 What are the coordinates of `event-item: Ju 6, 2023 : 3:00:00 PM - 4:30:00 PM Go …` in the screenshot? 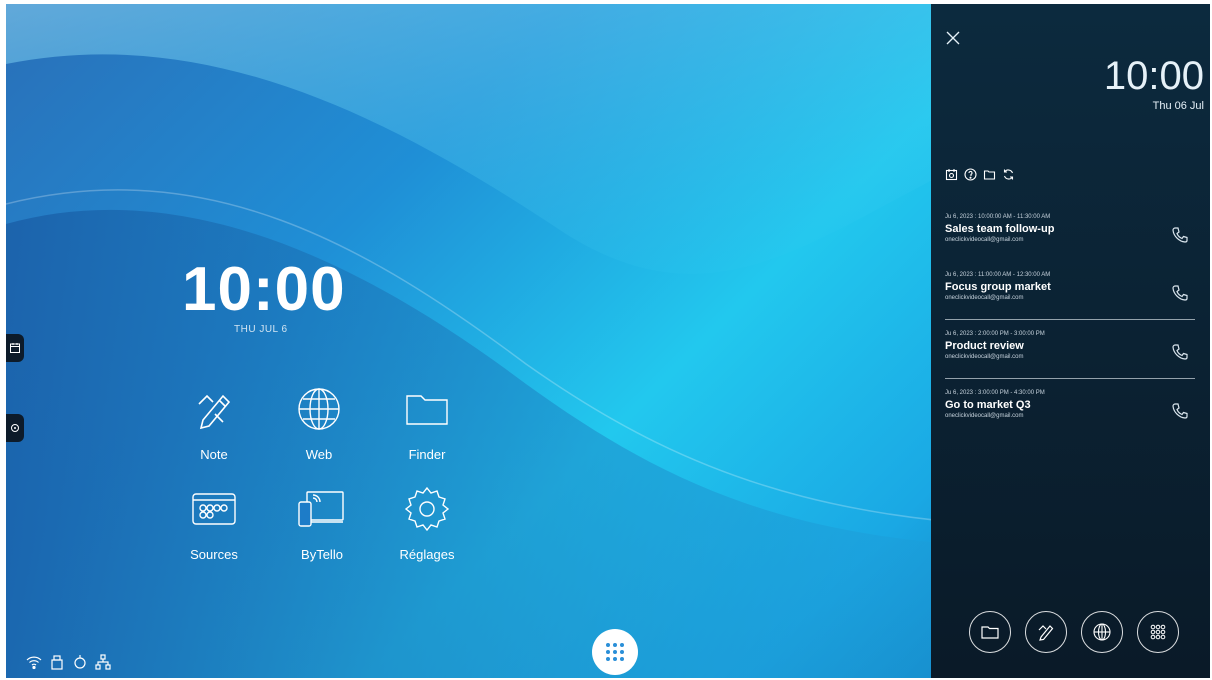 It's located at (1071, 416).